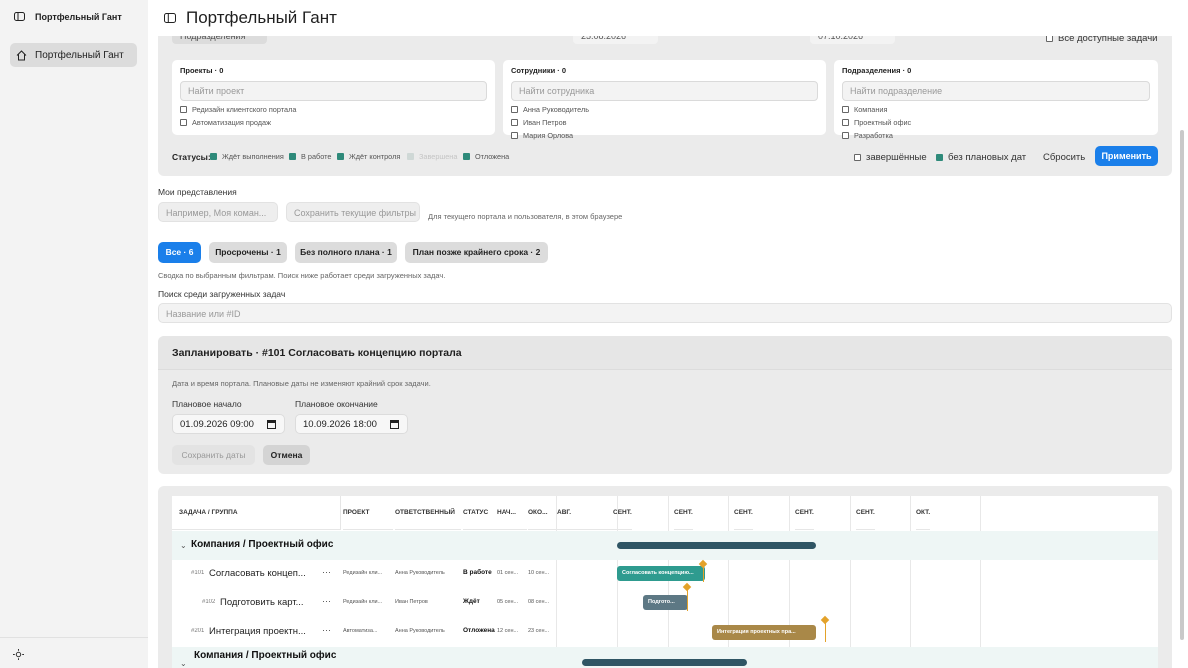 This screenshot has width=1188, height=668. Describe the element at coordinates (664, 122) in the screenshot. I see `employee-option: Иван Петров` at that location.